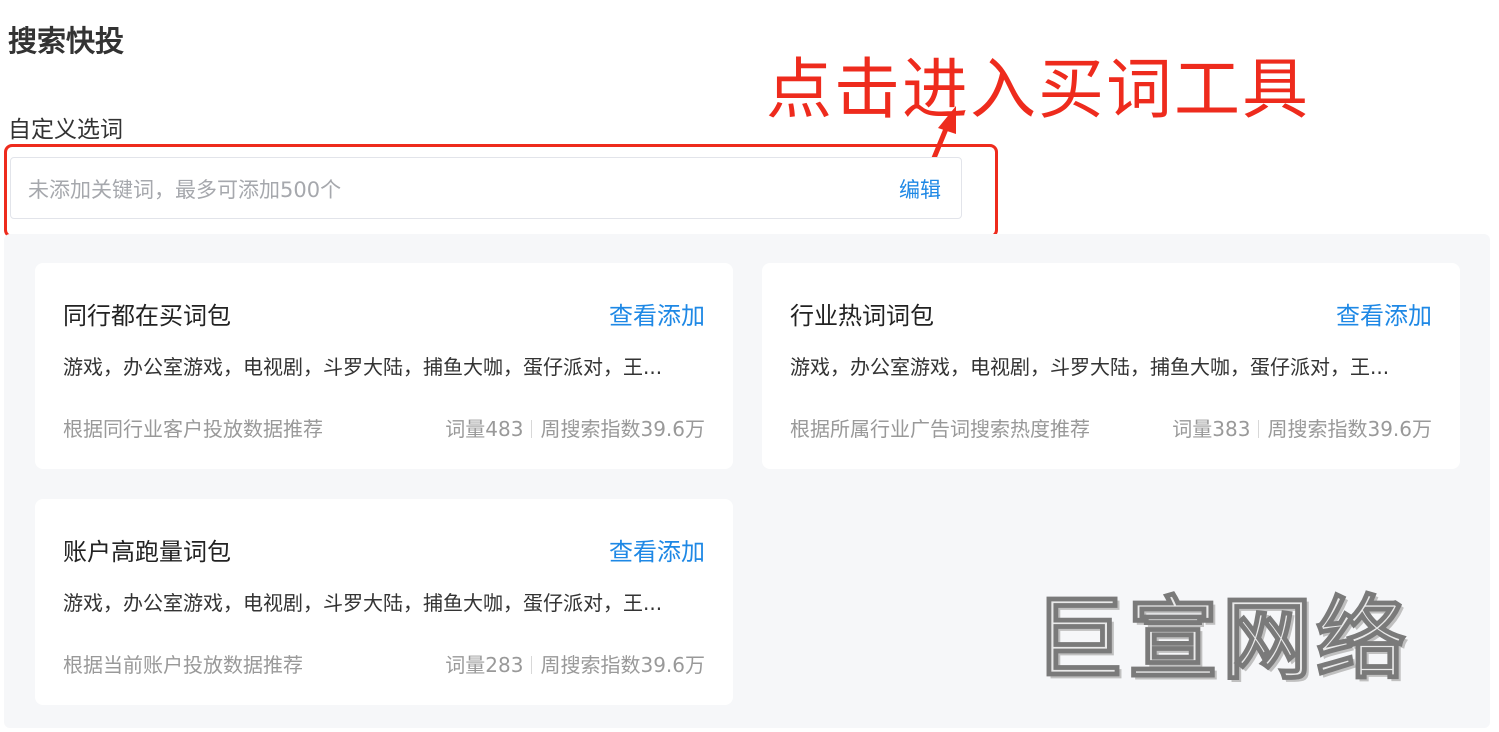 This screenshot has height=732, width=1499. What do you see at coordinates (862, 316) in the screenshot?
I see `package-title: 行业热词词包` at bounding box center [862, 316].